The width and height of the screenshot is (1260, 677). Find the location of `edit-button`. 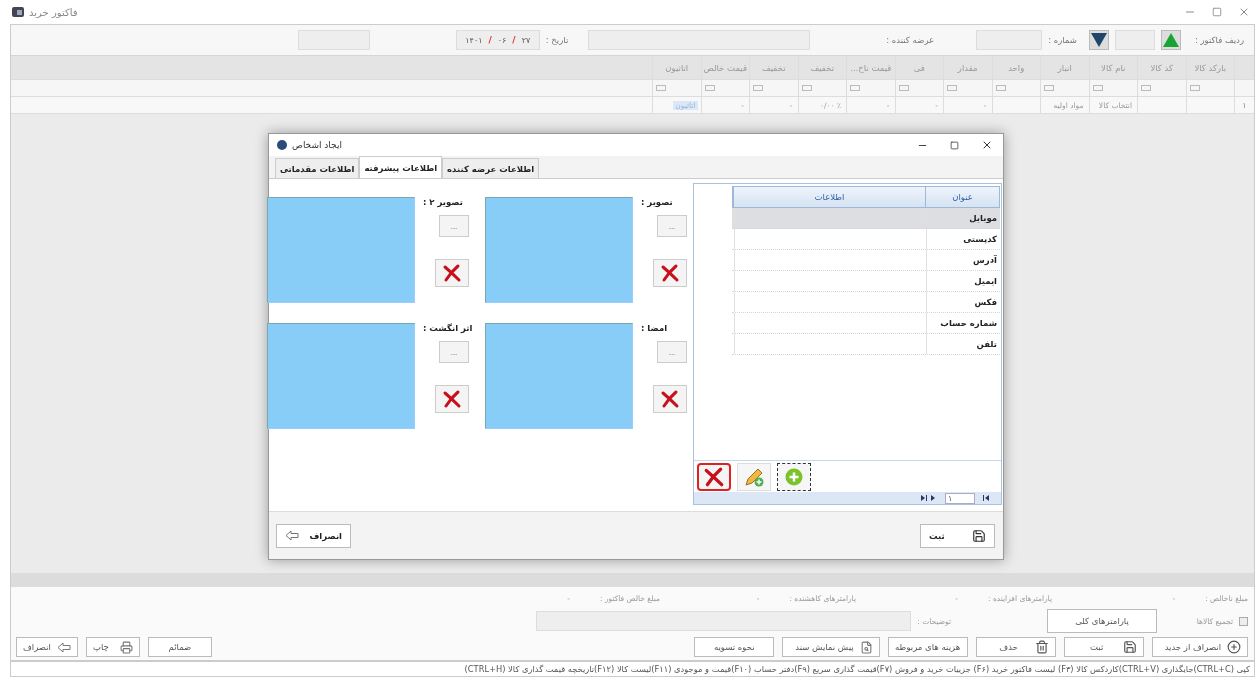

edit-button is located at coordinates (754, 477).